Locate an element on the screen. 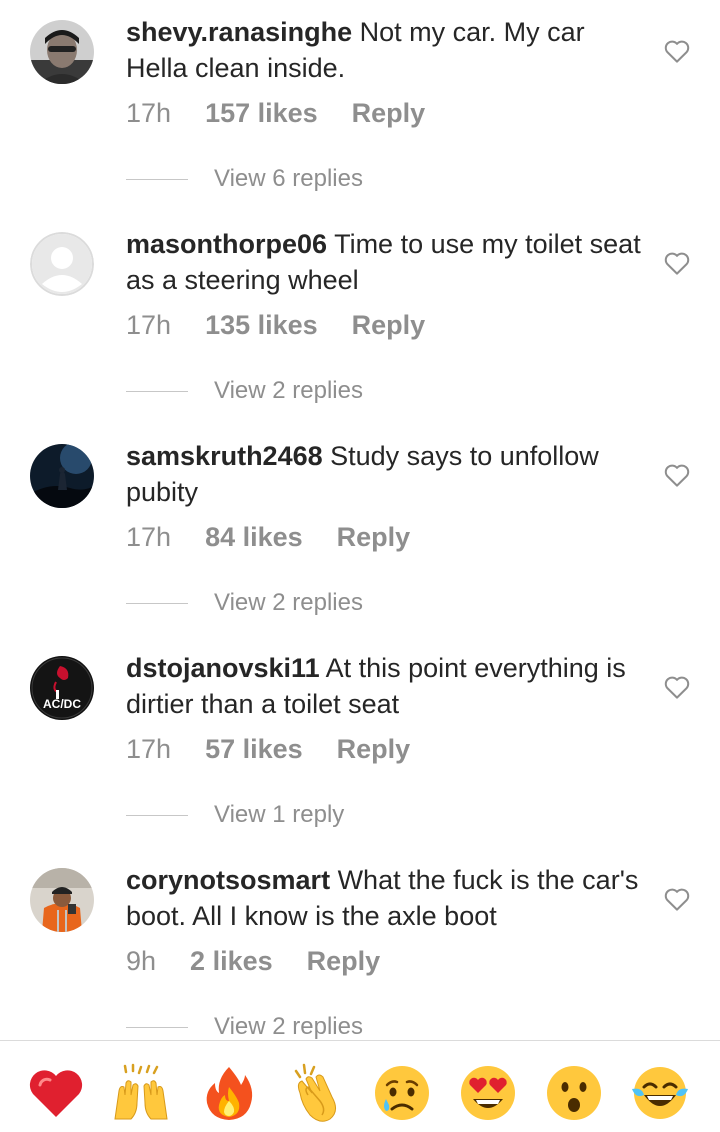 This screenshot has height=1132, width=720. comment-meta: 9h 2 likes Reply is located at coordinates (270, 961).